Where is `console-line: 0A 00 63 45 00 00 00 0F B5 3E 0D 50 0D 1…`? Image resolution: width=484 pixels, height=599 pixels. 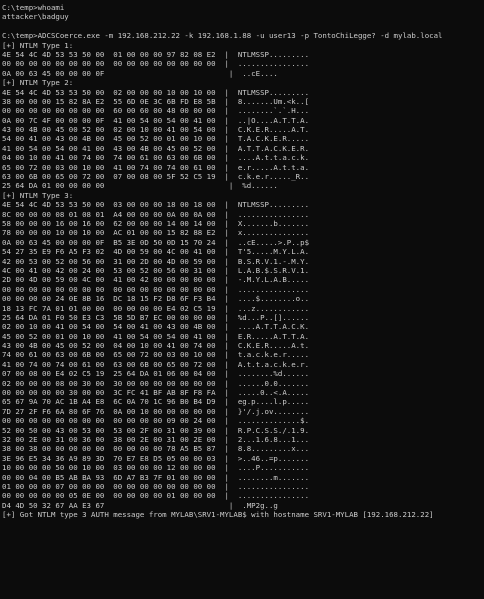
console-line: 0A 00 63 45 00 00 00 0F B5 3E 0D 50 0D 1… is located at coordinates (156, 242).